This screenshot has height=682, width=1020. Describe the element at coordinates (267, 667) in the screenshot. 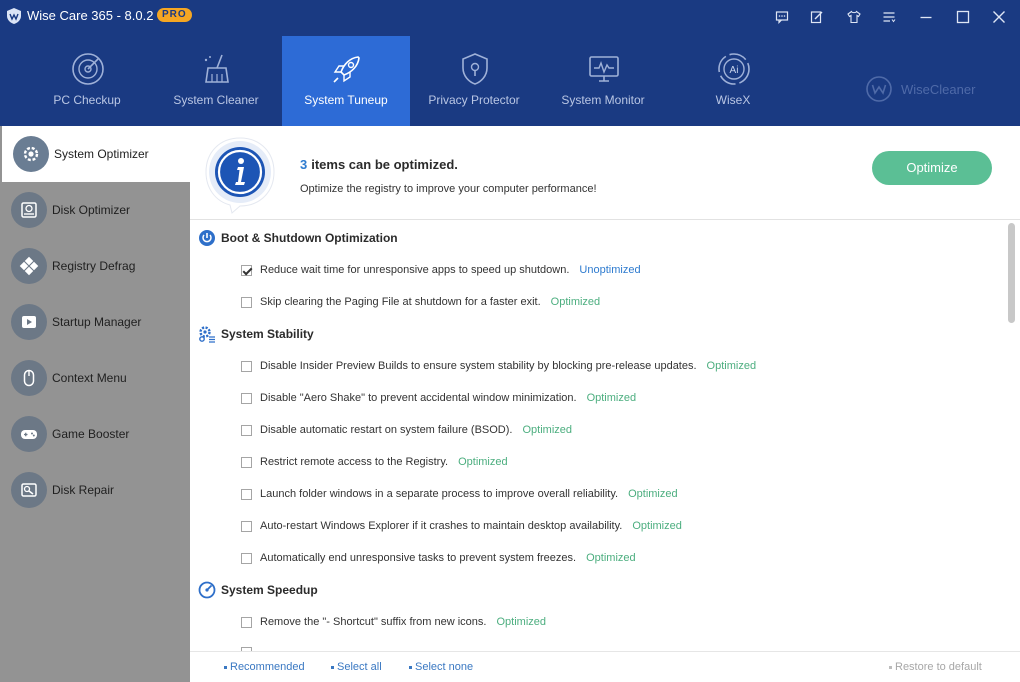

I see `recommended-label: Recommended` at that location.